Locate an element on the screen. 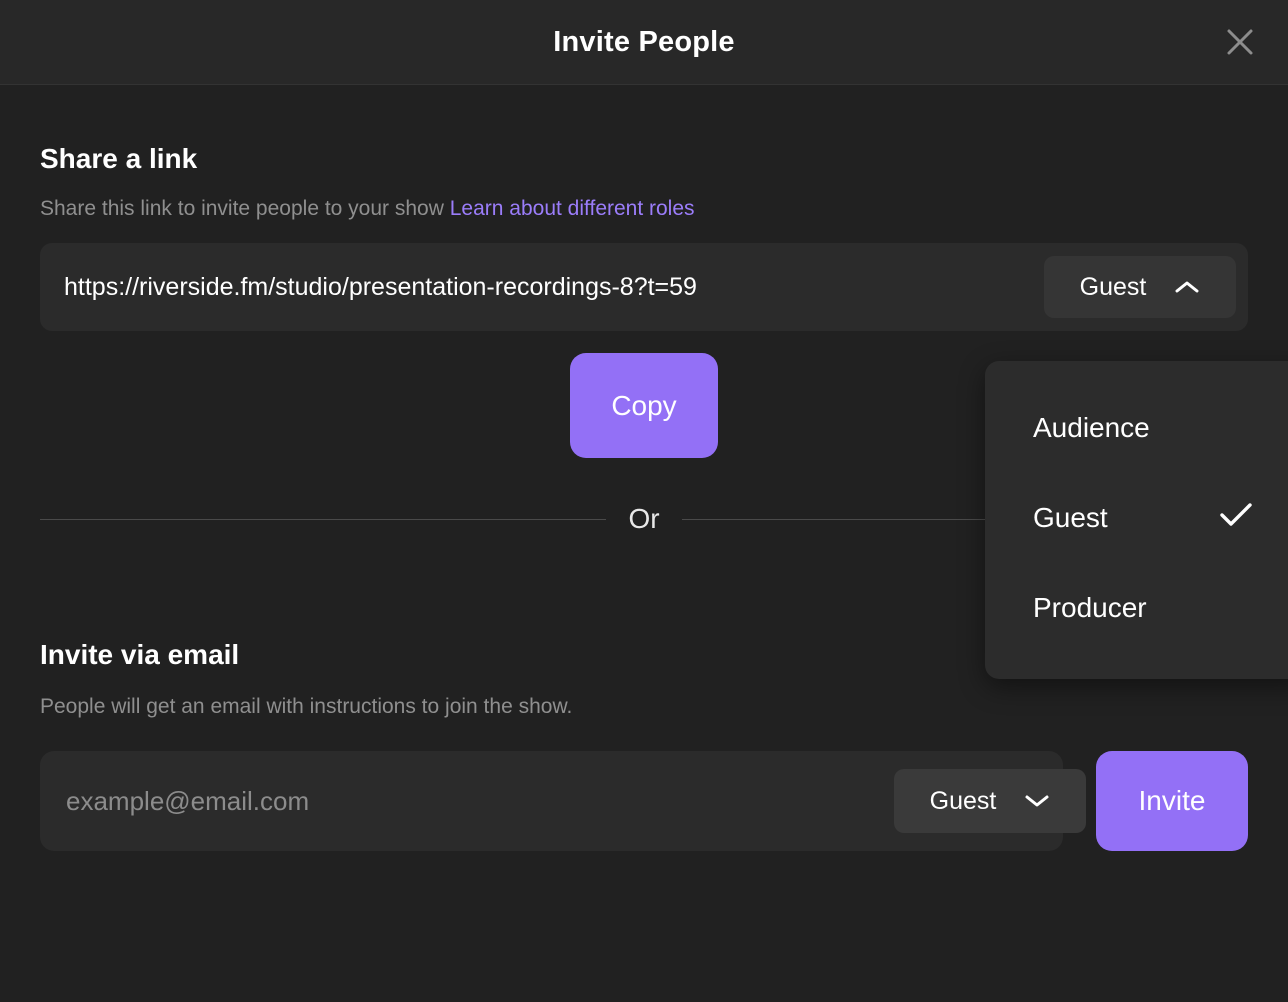 Image resolution: width=1288 pixels, height=1002 pixels. modal-header: Invite People is located at coordinates (644, 42).